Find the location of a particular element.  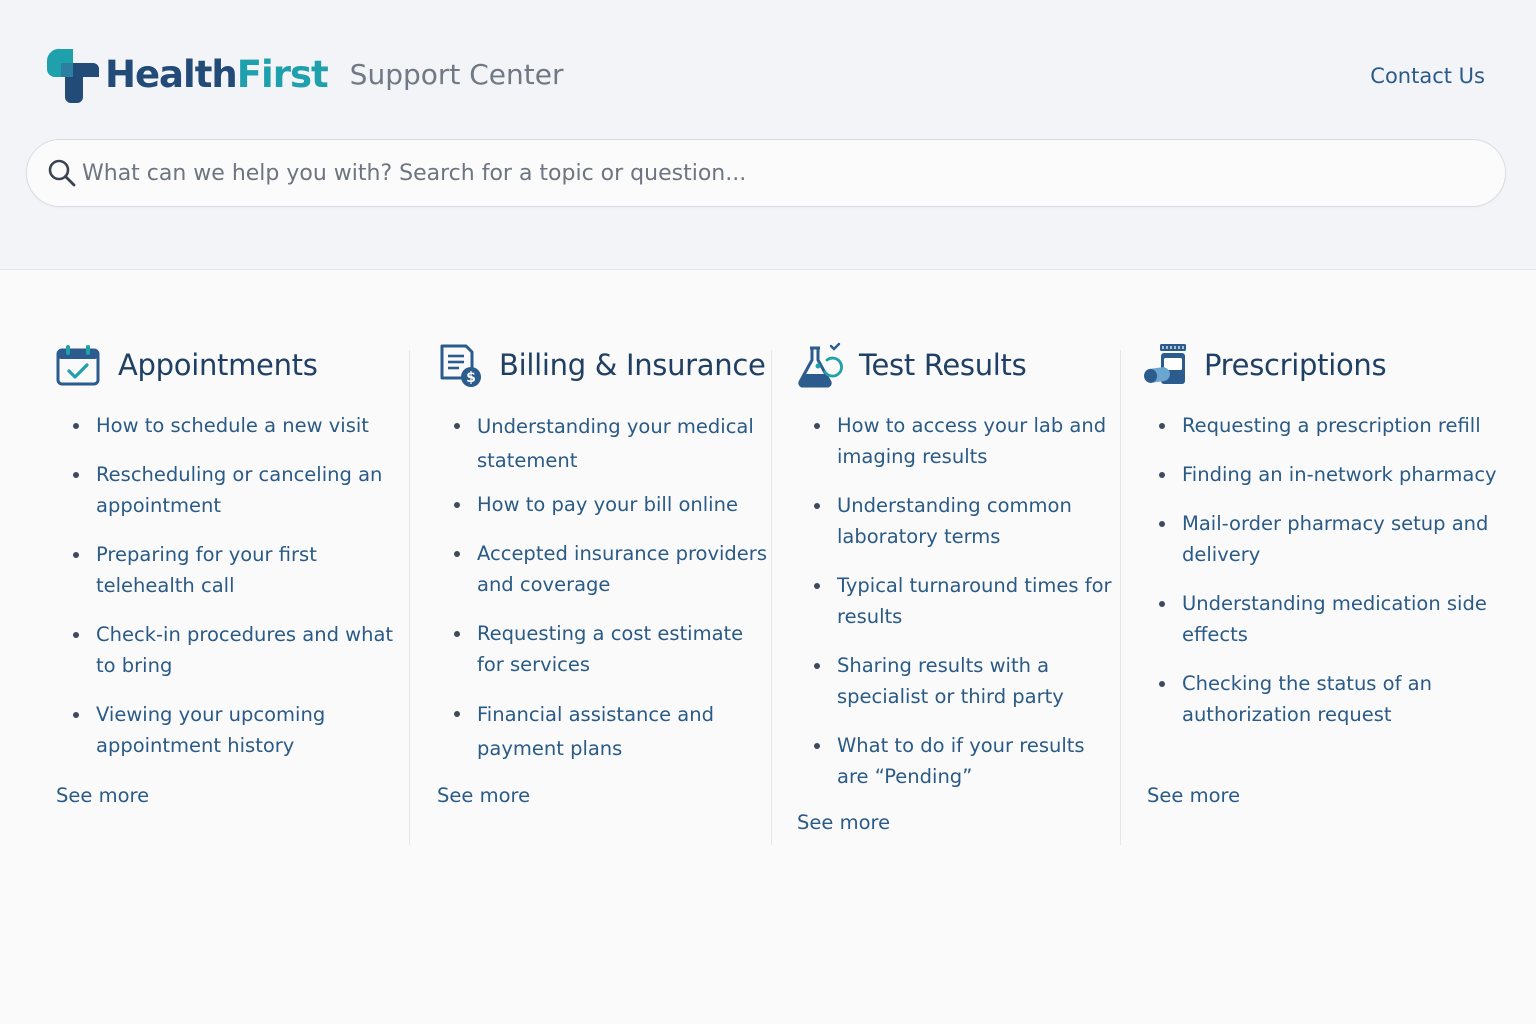

brand-name: HealthFirst is located at coordinates (217, 75).